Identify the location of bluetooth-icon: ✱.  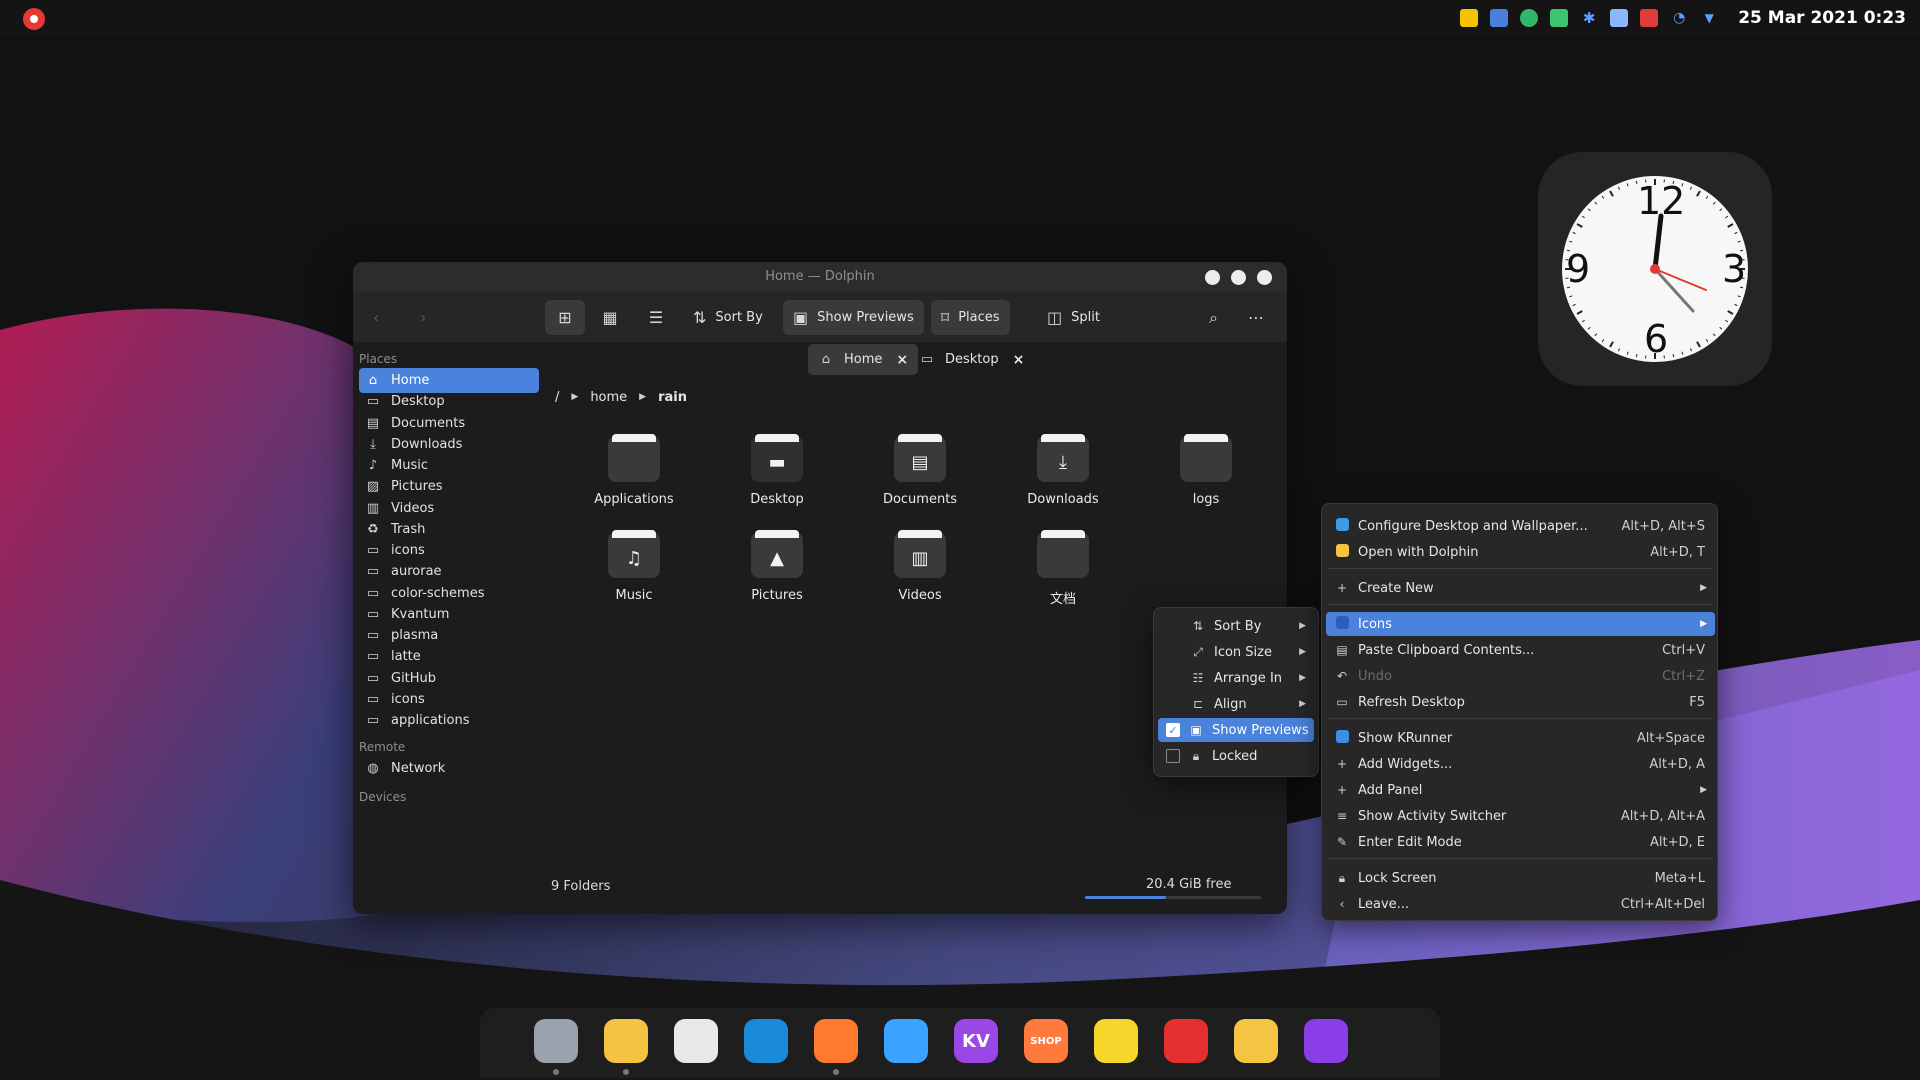
(1589, 18).